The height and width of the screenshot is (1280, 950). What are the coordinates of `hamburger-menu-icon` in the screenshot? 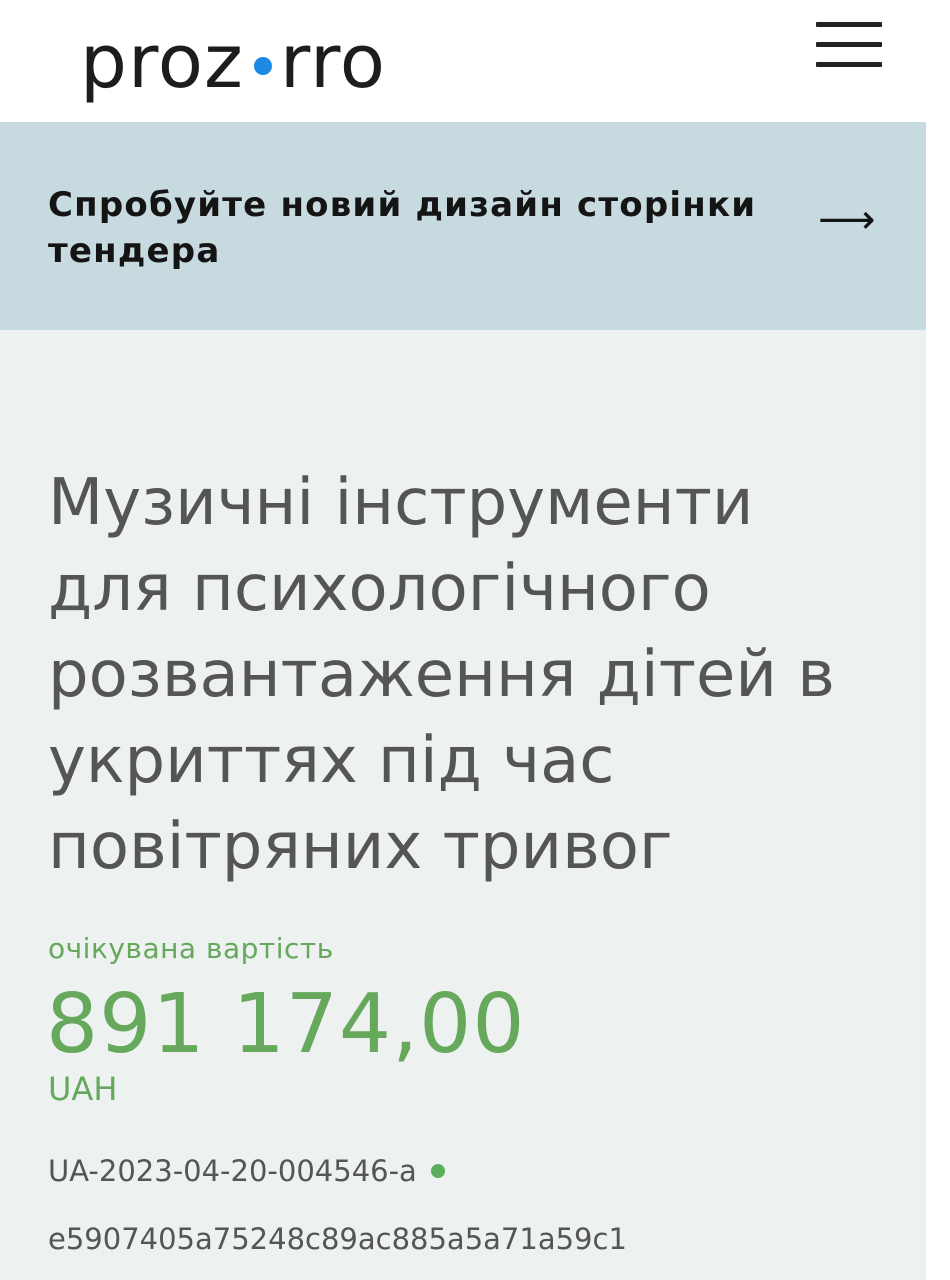 It's located at (848, 44).